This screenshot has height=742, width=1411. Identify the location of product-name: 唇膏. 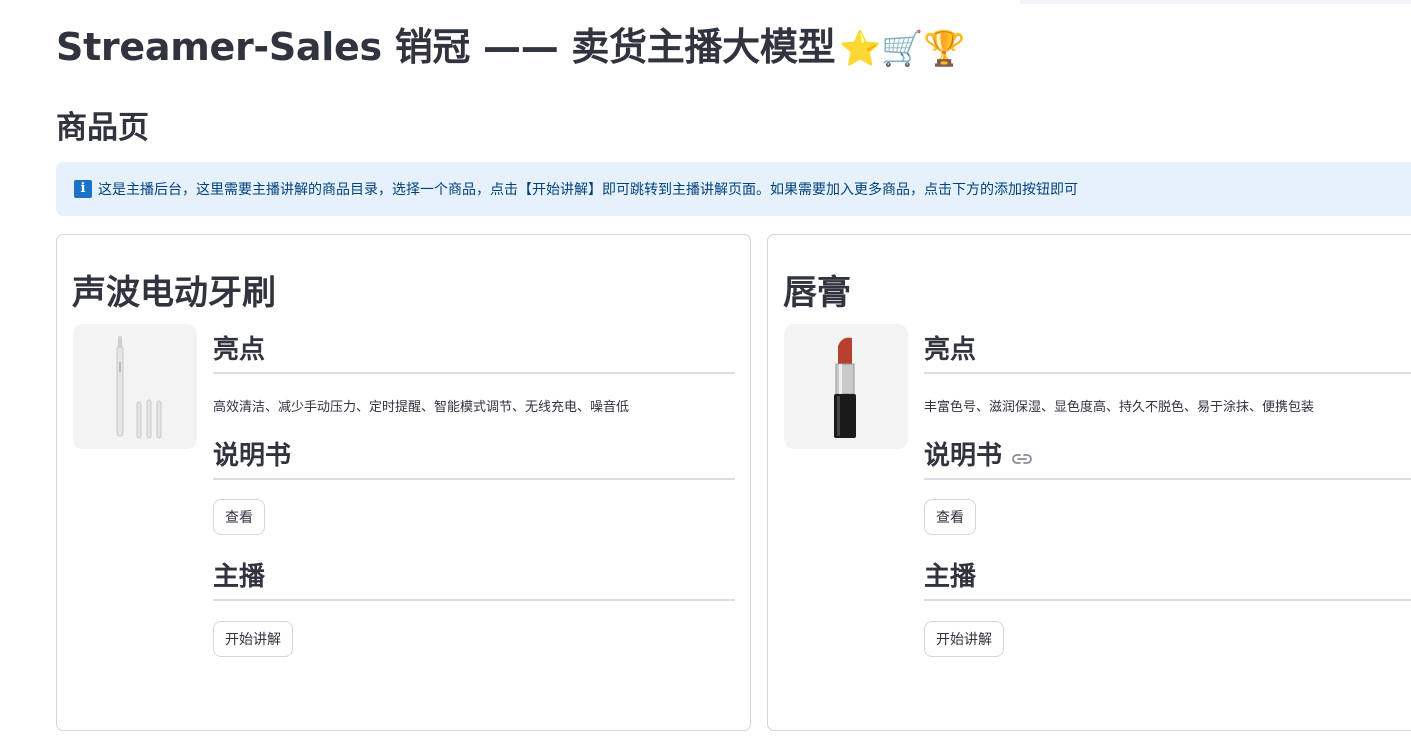
(817, 293).